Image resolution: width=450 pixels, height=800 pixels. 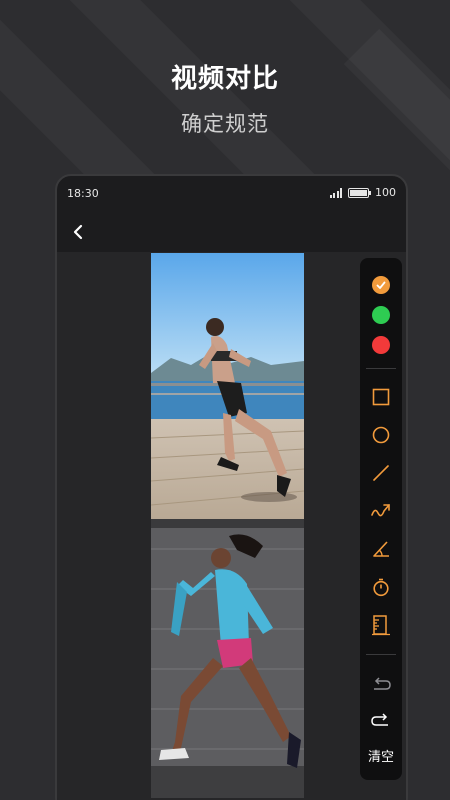 I want to click on line-tool, so click(x=381, y=473).